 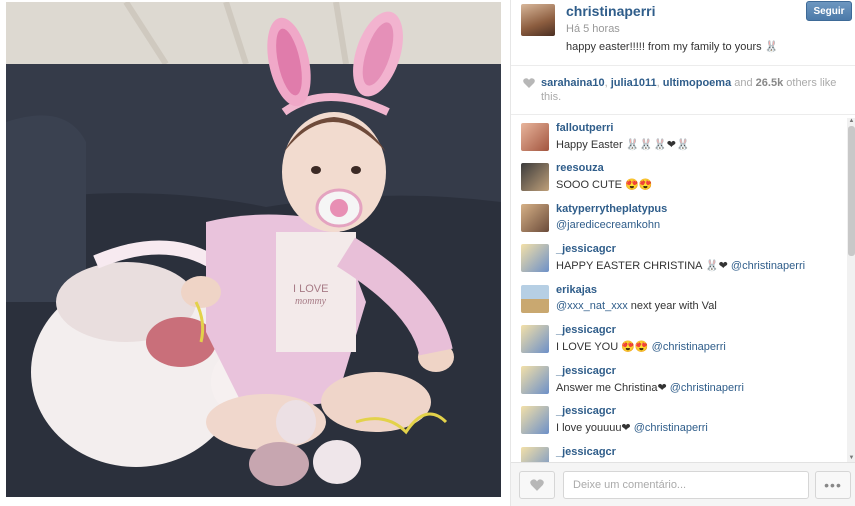 What do you see at coordinates (641, 347) in the screenshot?
I see `comment-text: I LOVE YOU 😍😍 @christinaperri` at bounding box center [641, 347].